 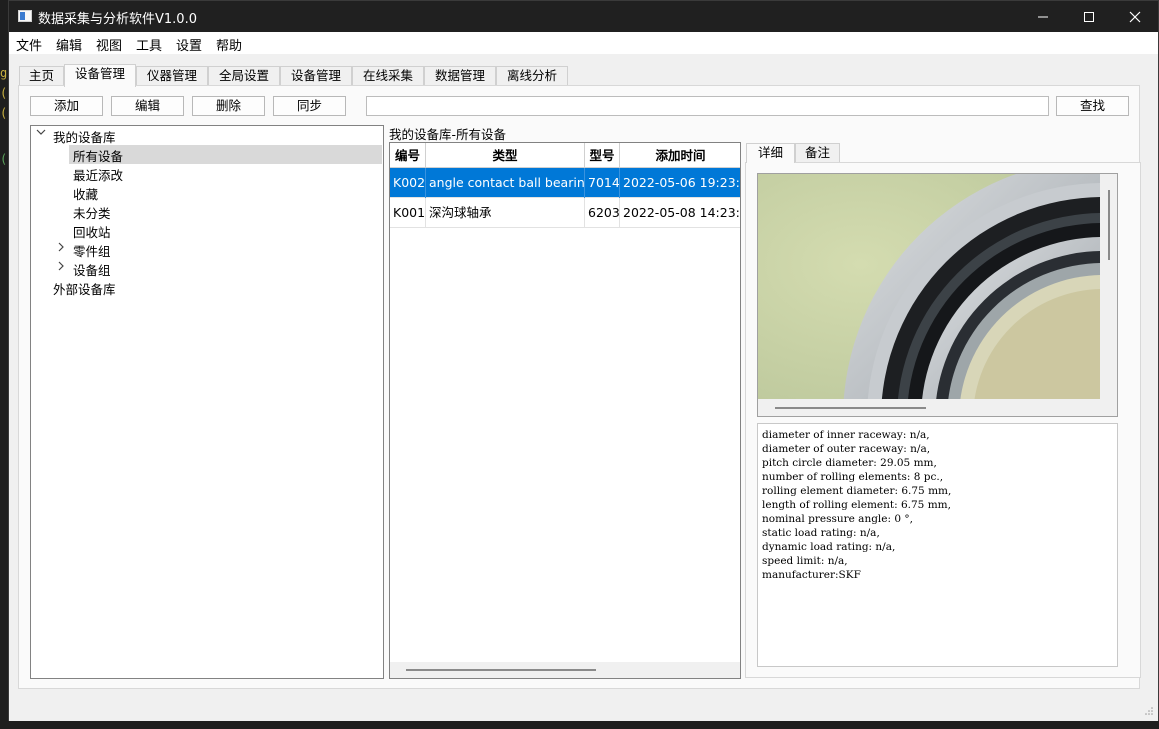 What do you see at coordinates (4, 73) in the screenshot?
I see `background-glyph: g` at bounding box center [4, 73].